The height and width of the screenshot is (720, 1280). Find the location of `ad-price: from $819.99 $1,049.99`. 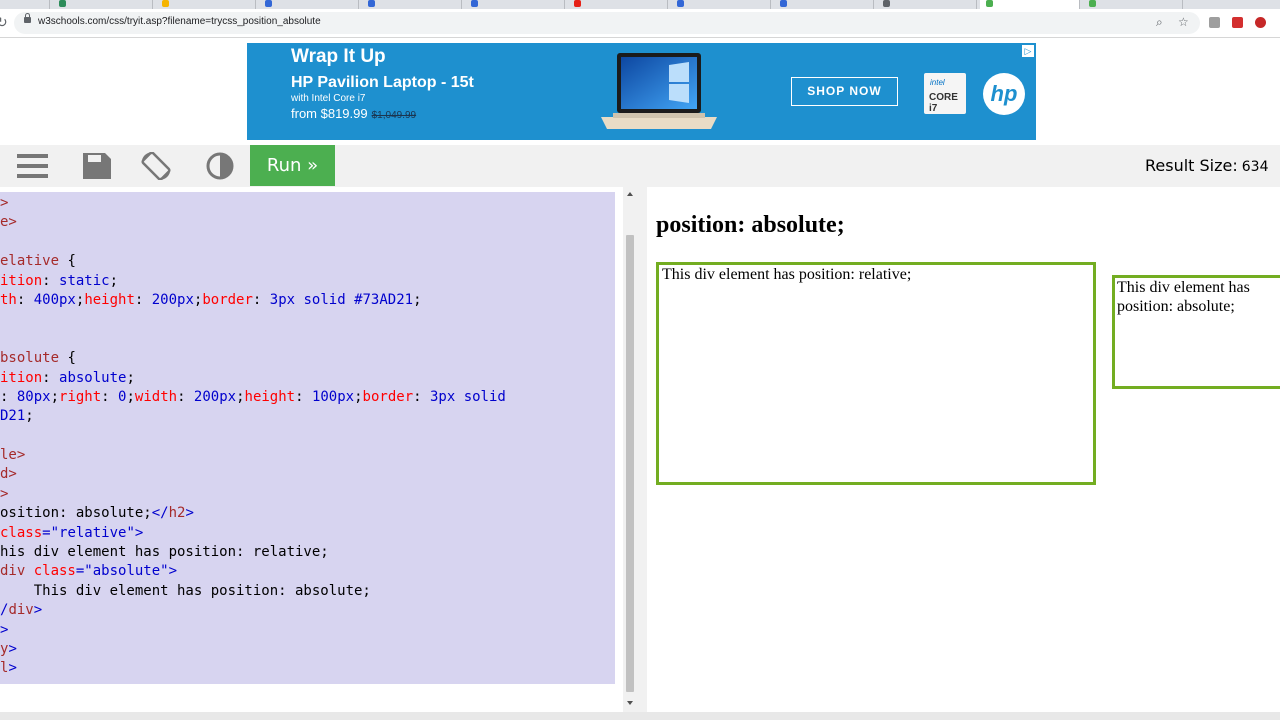

ad-price: from $819.99 $1,049.99 is located at coordinates (353, 113).